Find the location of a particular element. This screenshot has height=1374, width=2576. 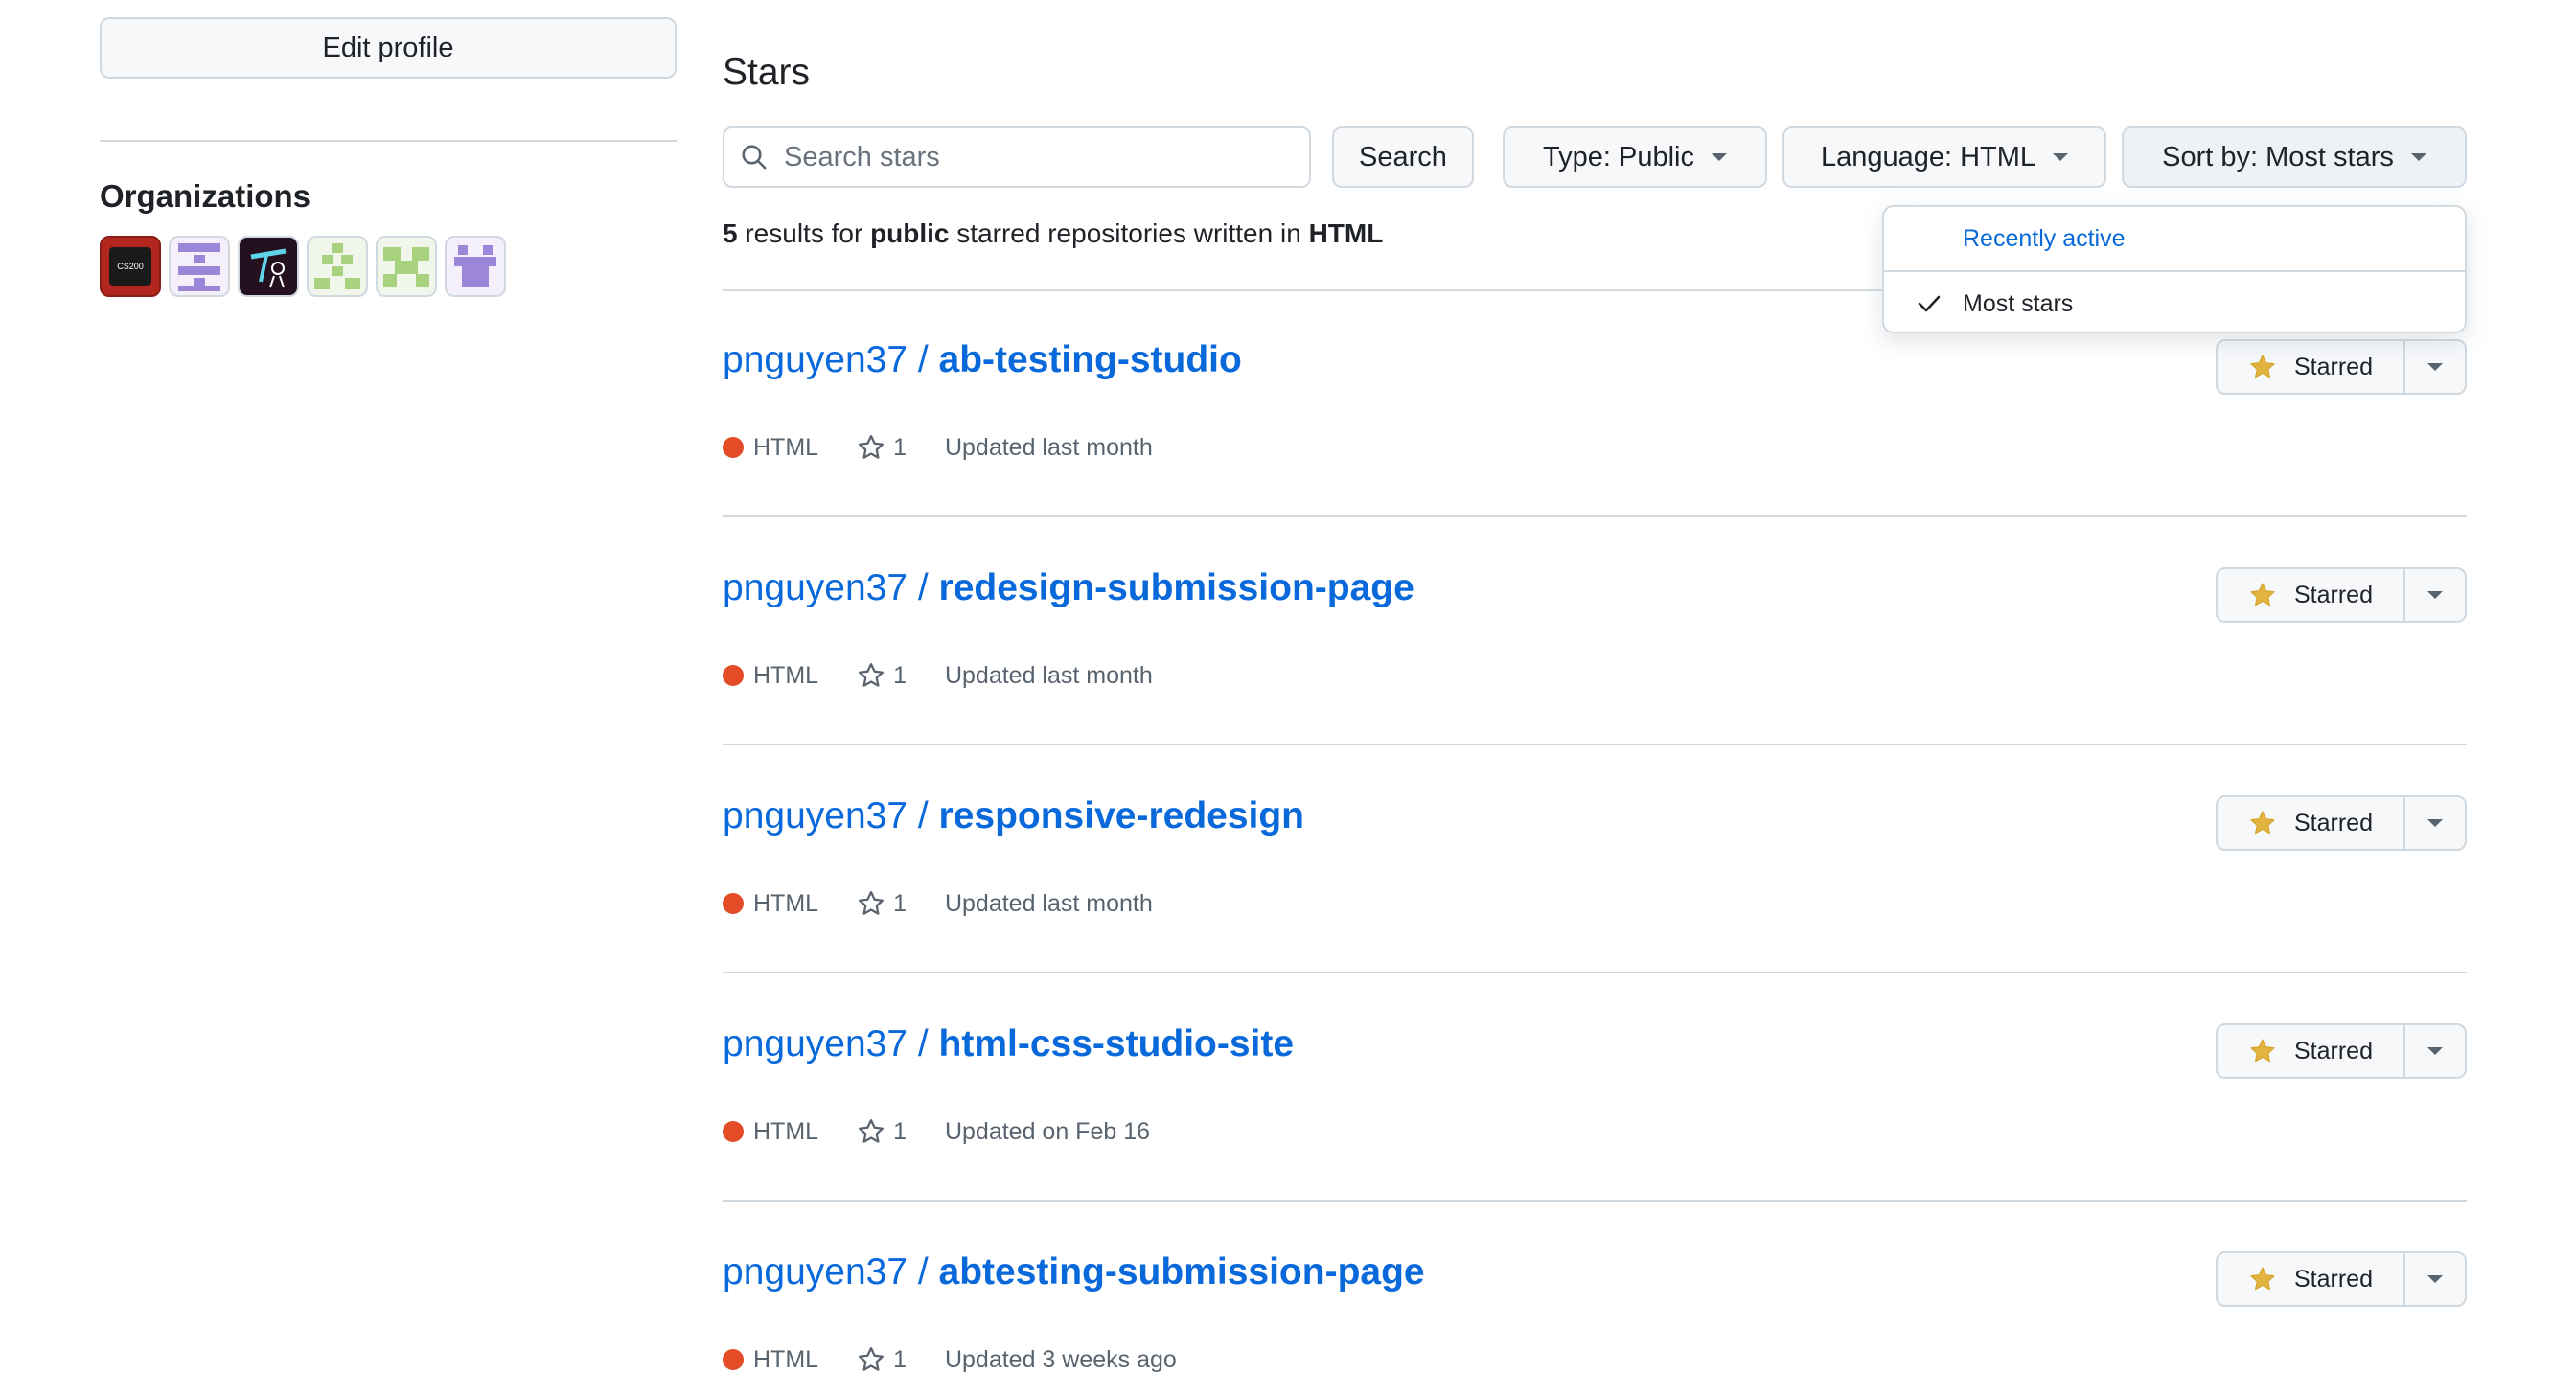

language-filter-button: Language: HTML is located at coordinates (1944, 157).